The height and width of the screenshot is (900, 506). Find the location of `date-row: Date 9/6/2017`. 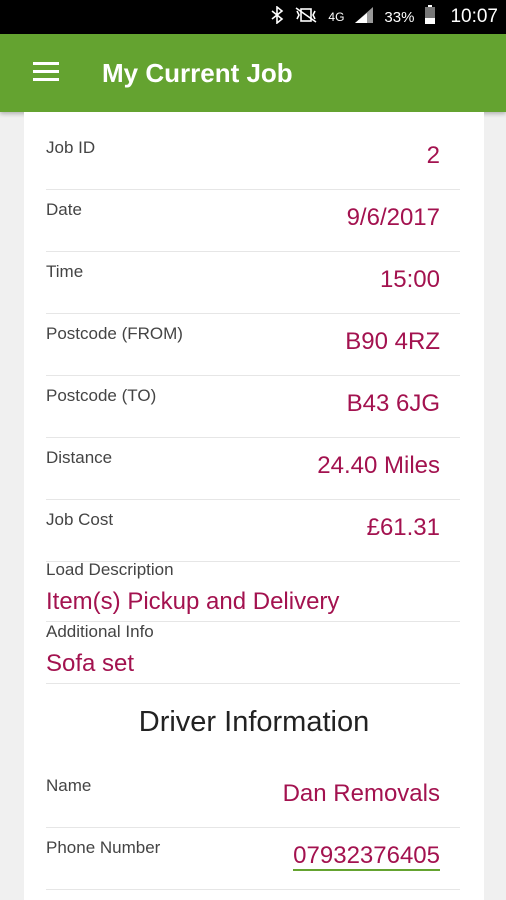

date-row: Date 9/6/2017 is located at coordinates (253, 221).